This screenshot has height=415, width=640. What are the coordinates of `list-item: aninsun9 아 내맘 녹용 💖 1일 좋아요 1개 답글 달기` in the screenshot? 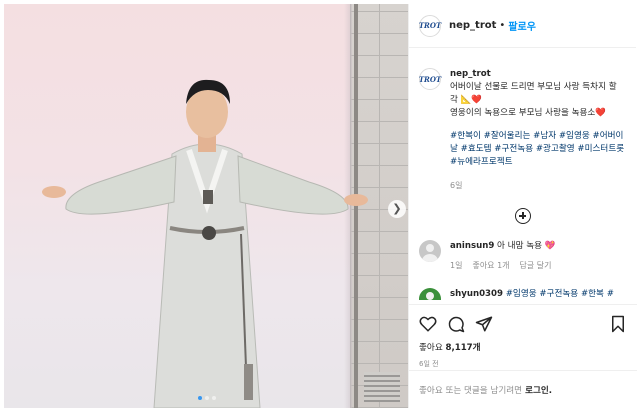 It's located at (523, 256).